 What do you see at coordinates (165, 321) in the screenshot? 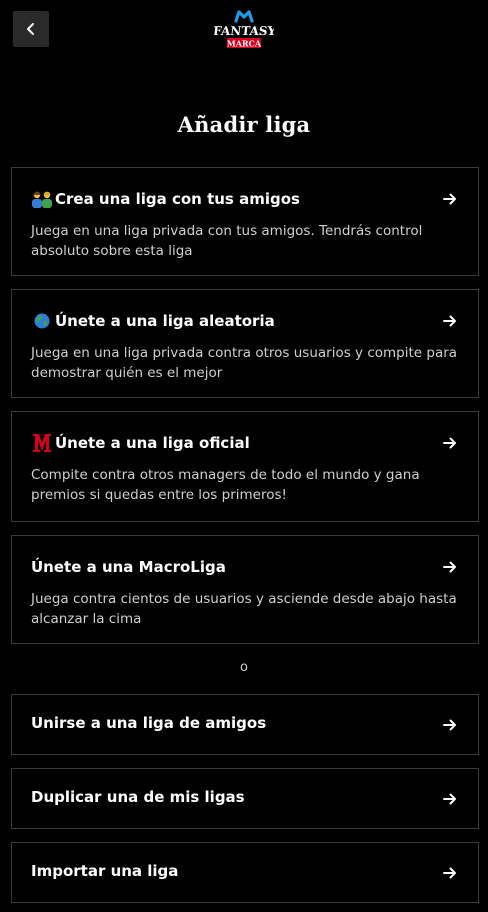
I see `card-title: Únete a una liga aleatoria` at bounding box center [165, 321].